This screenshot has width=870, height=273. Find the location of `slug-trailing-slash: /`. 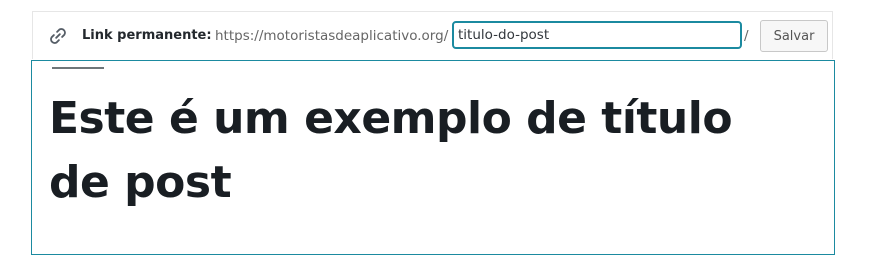

slug-trailing-slash: / is located at coordinates (746, 36).